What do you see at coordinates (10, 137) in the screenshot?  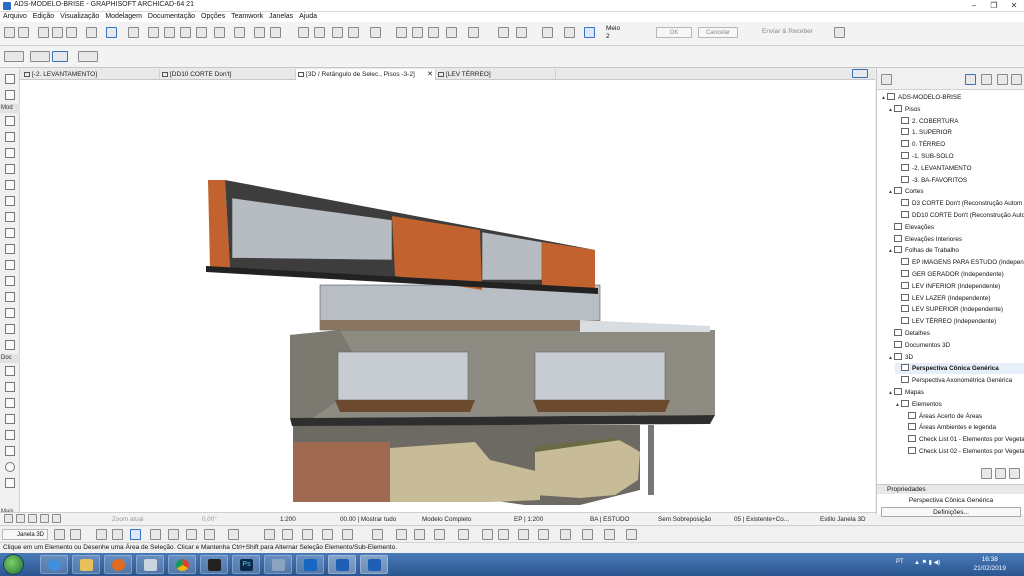 I see `door-tool-icon` at bounding box center [10, 137].